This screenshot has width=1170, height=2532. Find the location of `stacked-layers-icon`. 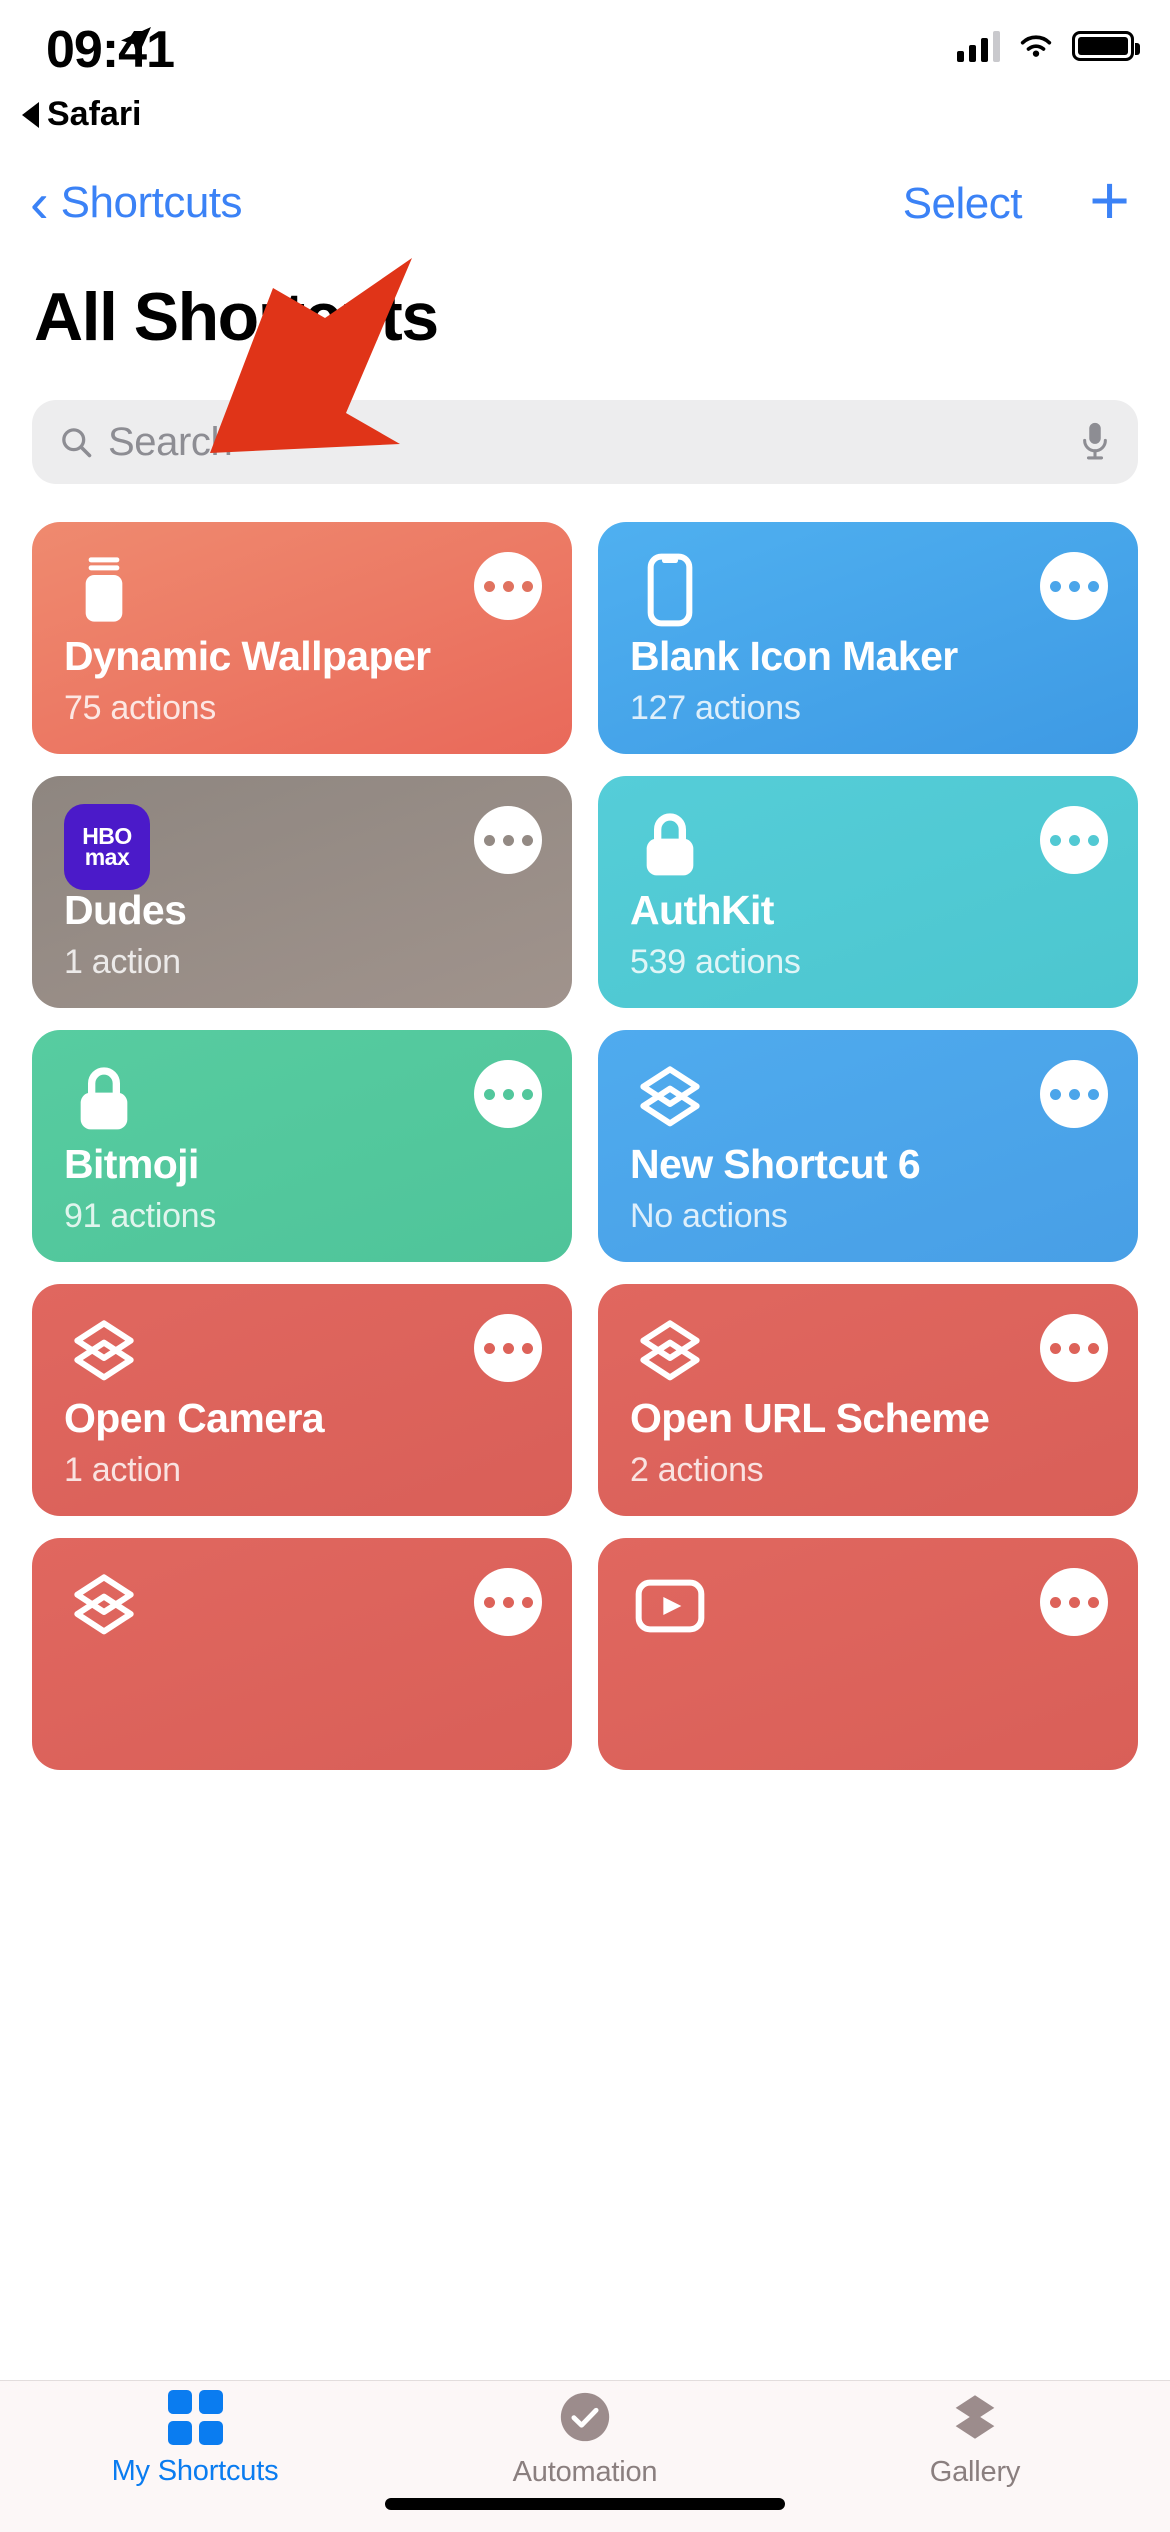

stacked-layers-icon is located at coordinates (975, 2417).